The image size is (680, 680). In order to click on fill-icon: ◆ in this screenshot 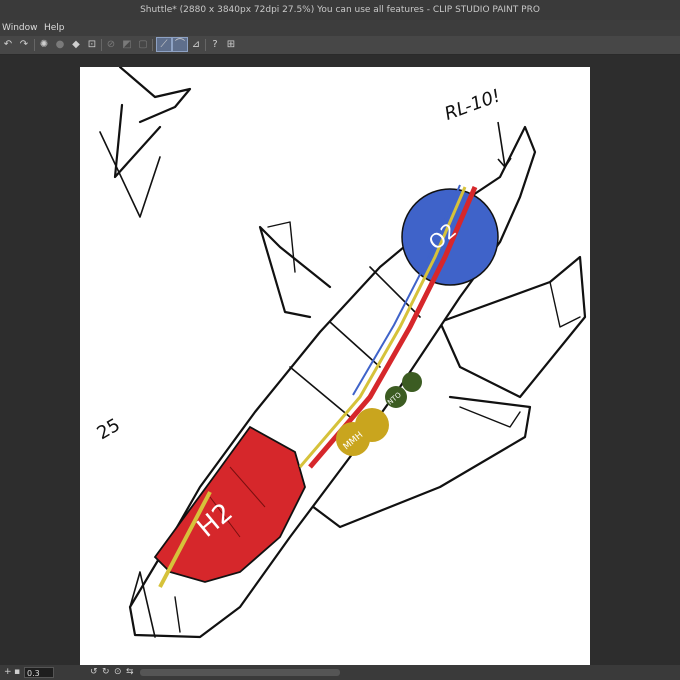, I will do `click(76, 44)`.